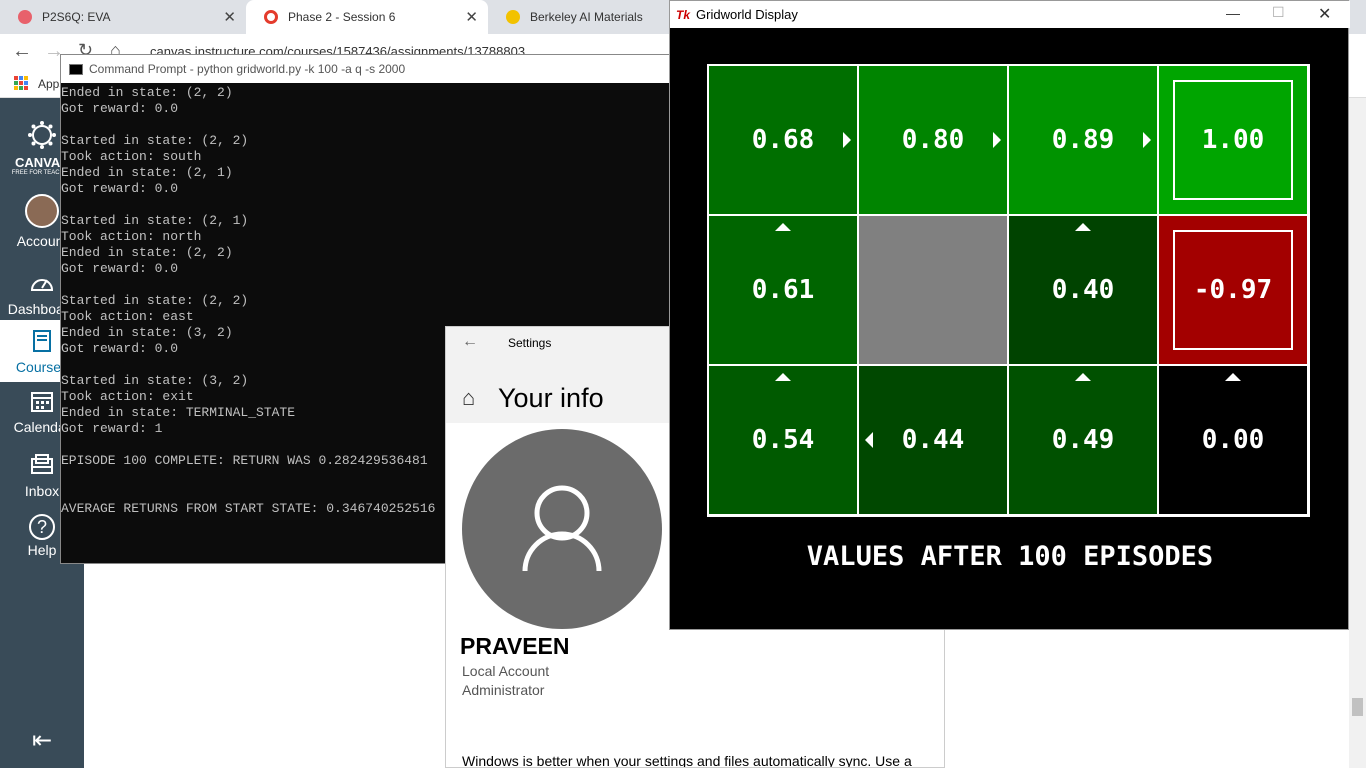 The height and width of the screenshot is (768, 1366). Describe the element at coordinates (747, 14) in the screenshot. I see `gridworld-title: Gridworld Display` at that location.